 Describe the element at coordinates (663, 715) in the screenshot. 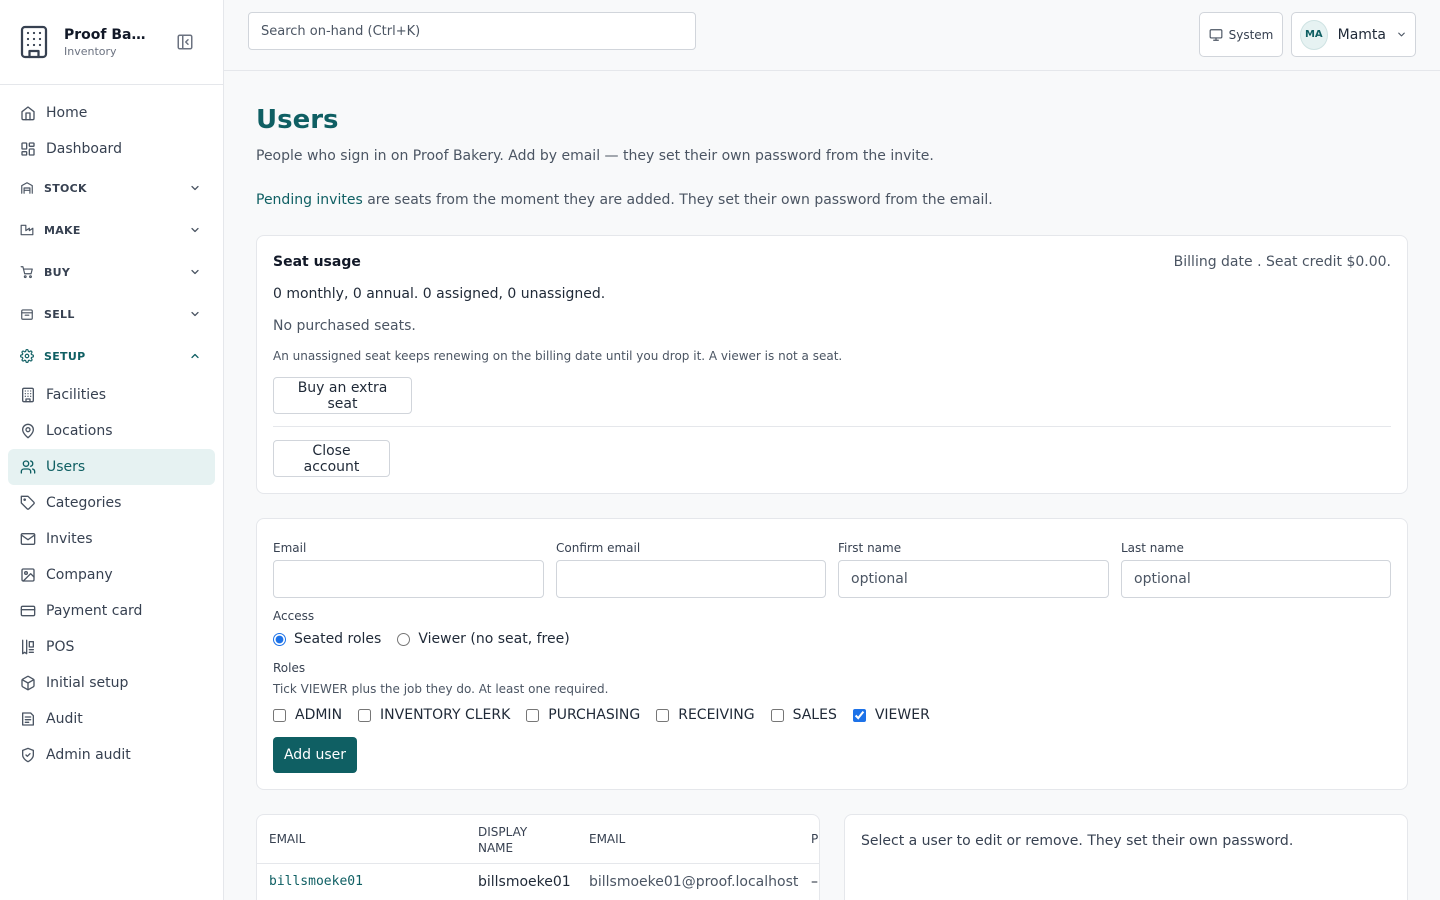

I see `receiving-checkbox` at that location.